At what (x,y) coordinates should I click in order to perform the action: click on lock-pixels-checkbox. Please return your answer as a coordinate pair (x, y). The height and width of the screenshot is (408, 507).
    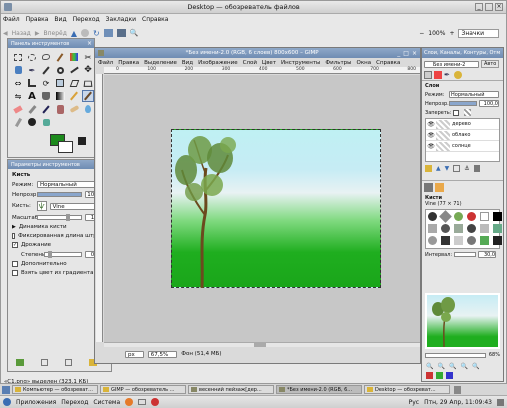
    Looking at the image, I should click on (456, 112).